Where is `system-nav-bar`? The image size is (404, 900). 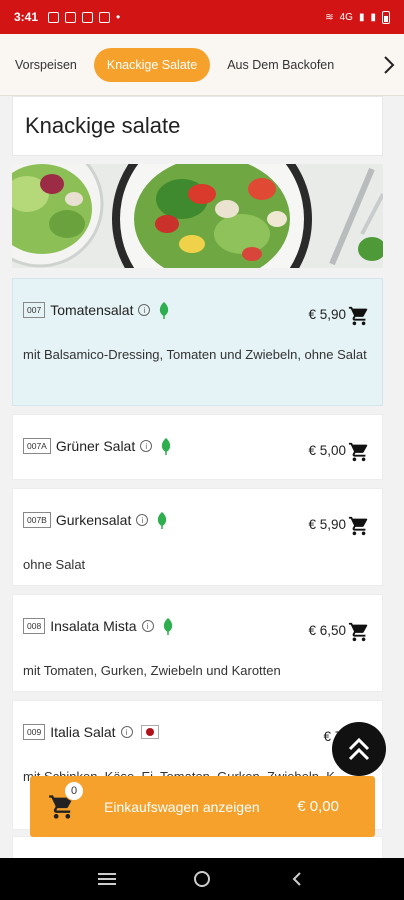 system-nav-bar is located at coordinates (202, 879).